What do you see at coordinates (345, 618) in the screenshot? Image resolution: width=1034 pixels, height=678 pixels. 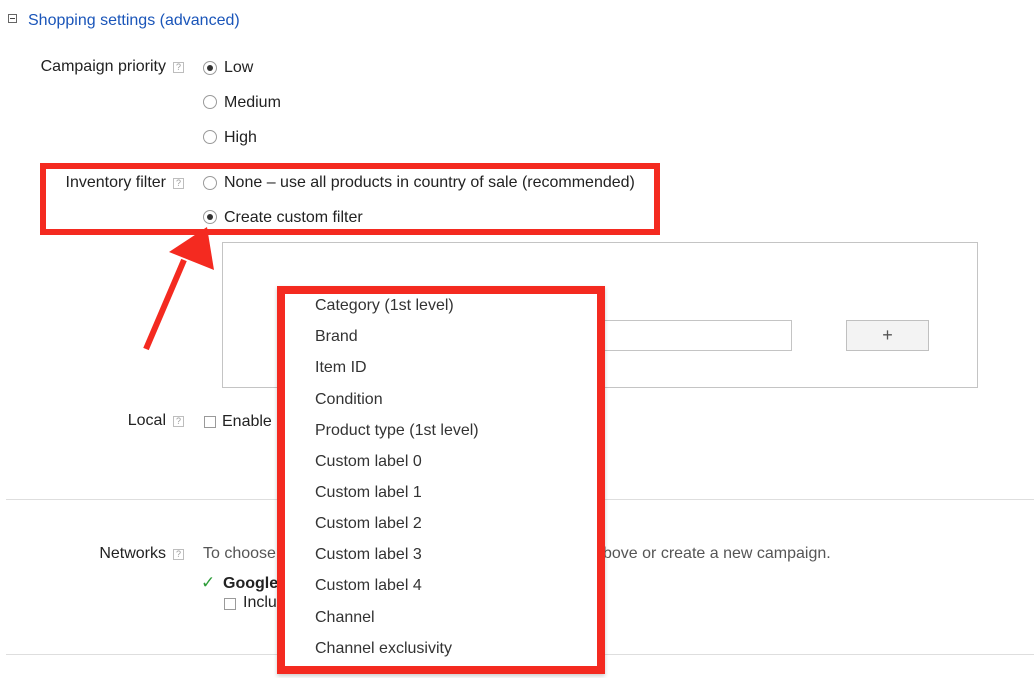 I see `dropdown-option: Channel` at bounding box center [345, 618].